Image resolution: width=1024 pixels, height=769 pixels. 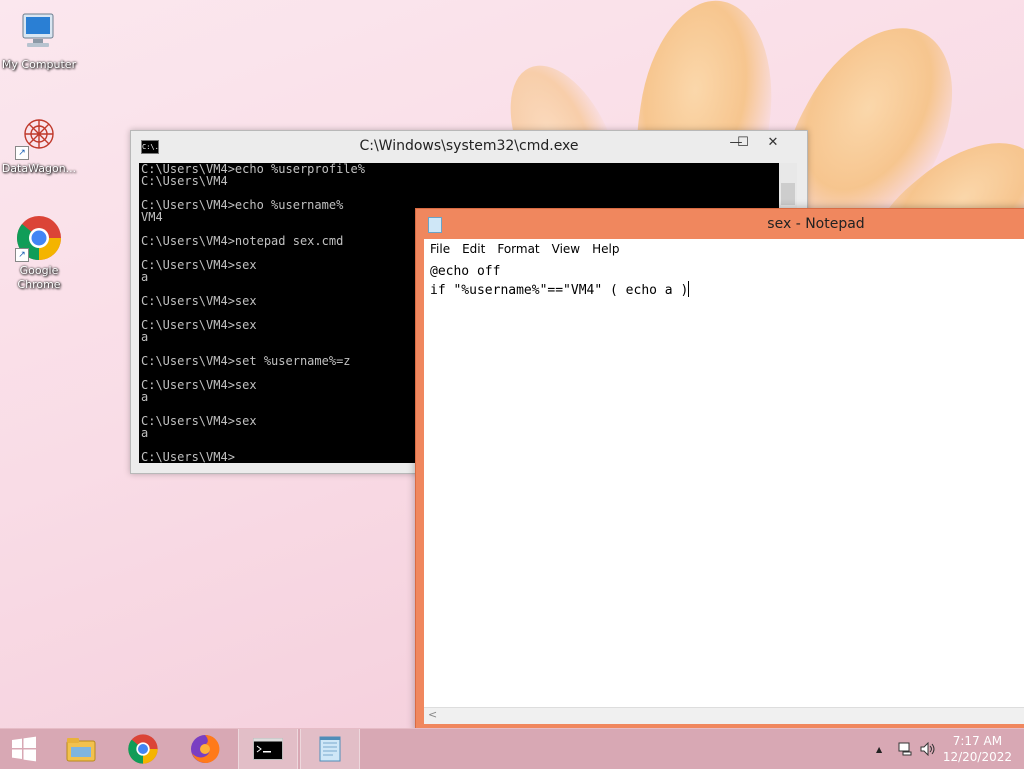 I want to click on text-caret, so click(x=689, y=289).